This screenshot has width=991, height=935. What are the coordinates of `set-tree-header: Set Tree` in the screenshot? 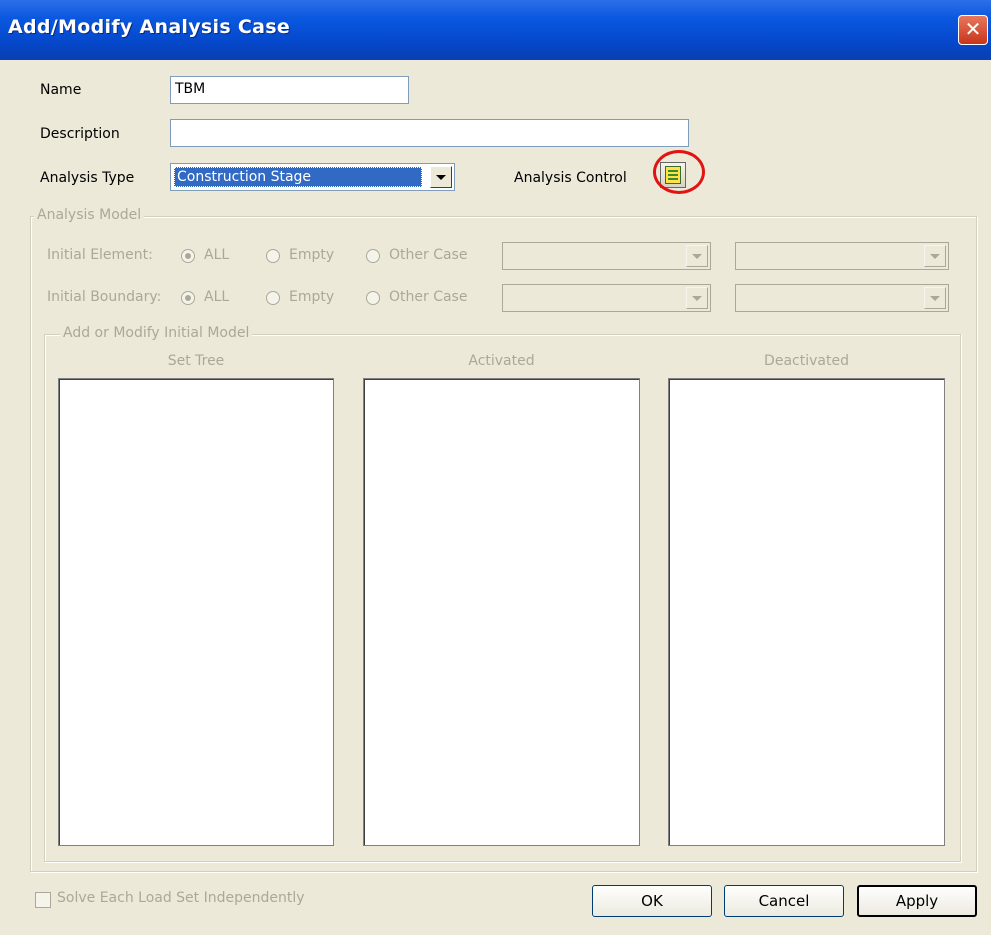 It's located at (196, 361).